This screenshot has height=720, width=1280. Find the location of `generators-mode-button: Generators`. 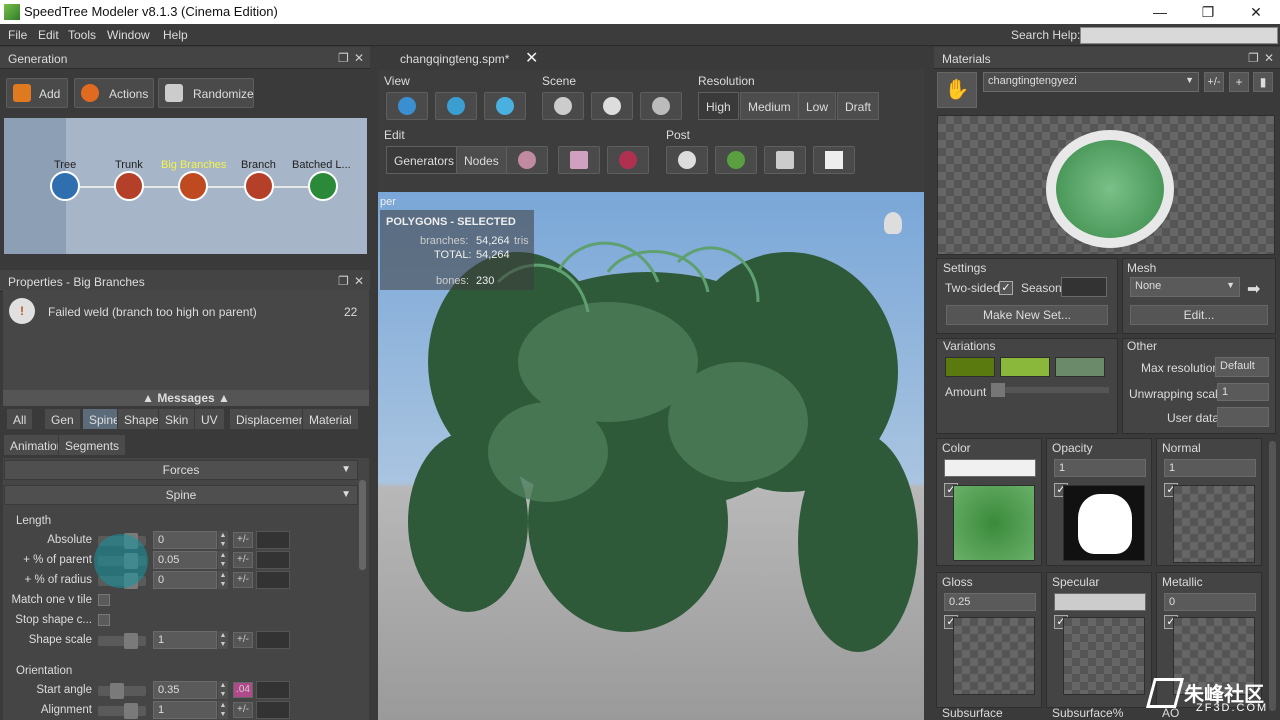

generators-mode-button: Generators is located at coordinates (424, 160).